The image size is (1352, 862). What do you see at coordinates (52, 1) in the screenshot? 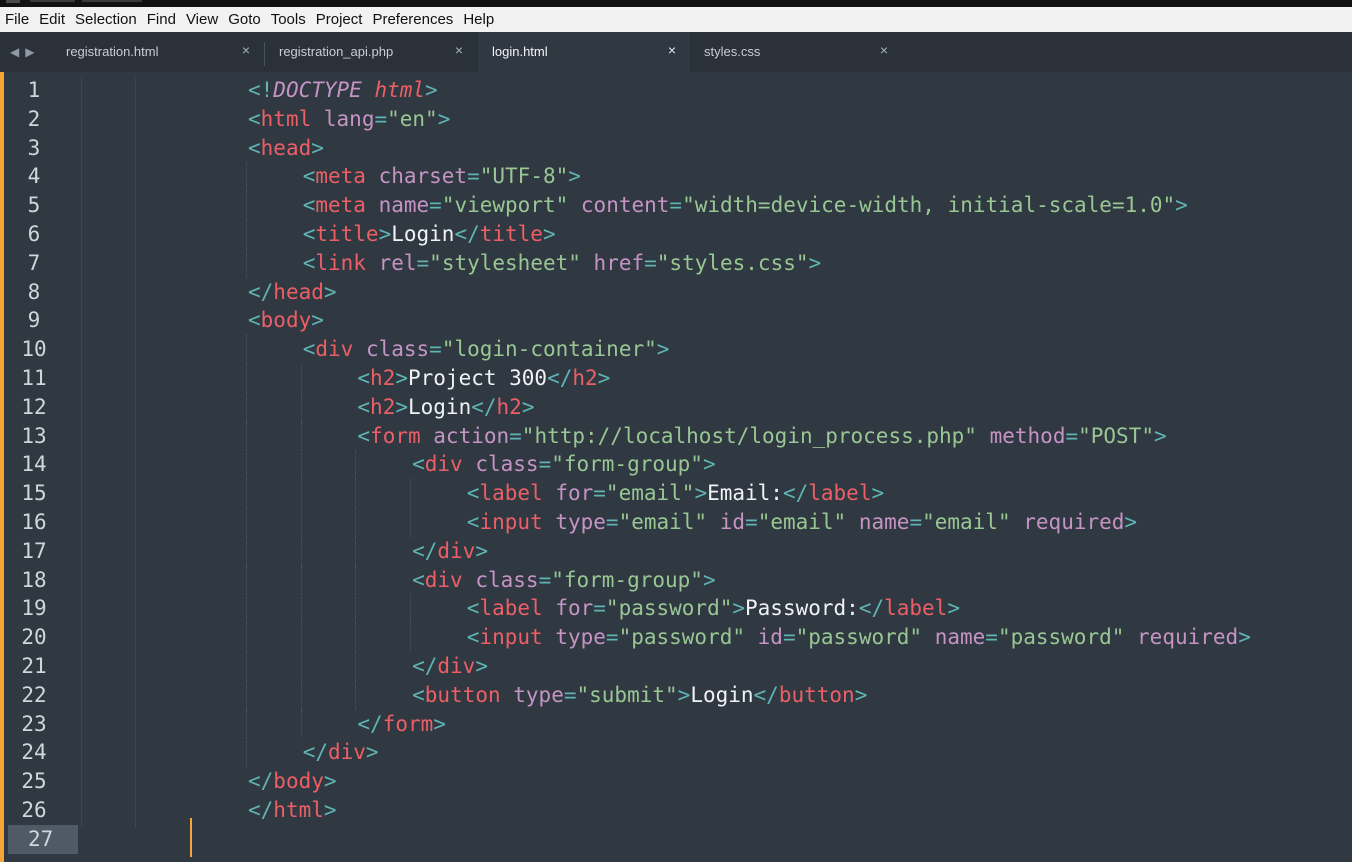
I see `title-fragment` at bounding box center [52, 1].